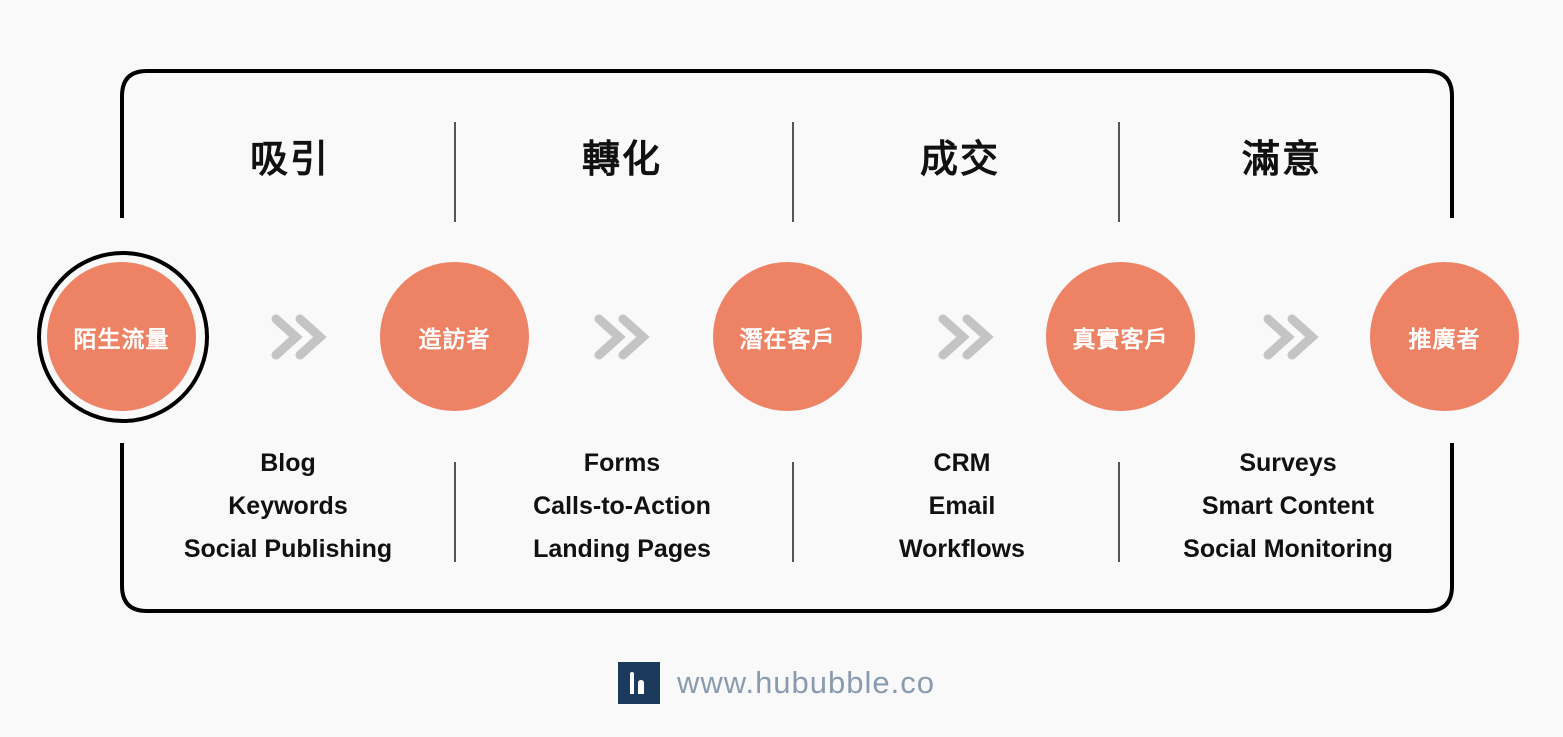  I want to click on tools-convert: Forms Calls-to-Action Landing Pages, so click(622, 506).